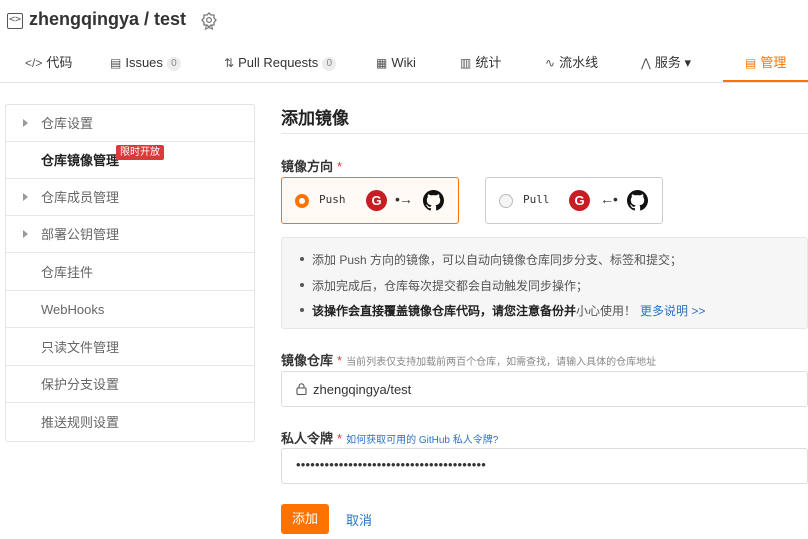 The image size is (808, 539). Describe the element at coordinates (130, 384) in the screenshot. I see `sidebar-item-protected-branches: 保护分支设置` at that location.